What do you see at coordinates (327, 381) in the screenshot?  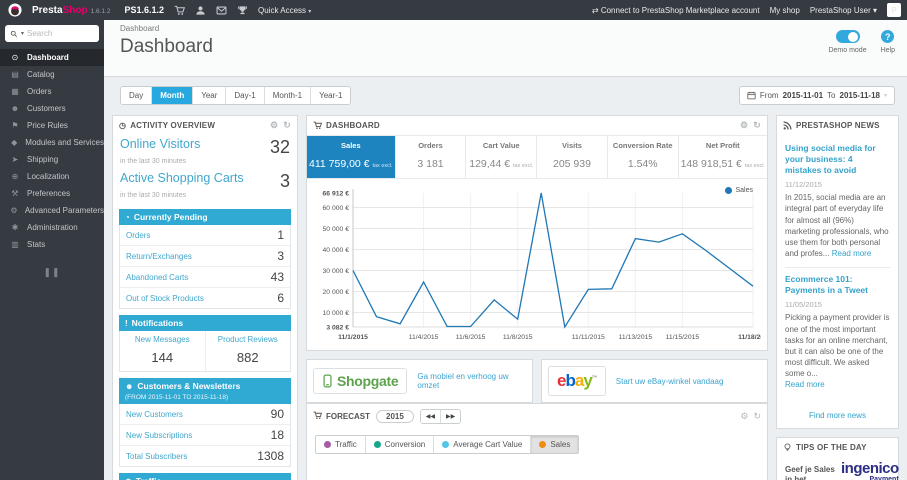 I see `shopgate-phone-icon` at bounding box center [327, 381].